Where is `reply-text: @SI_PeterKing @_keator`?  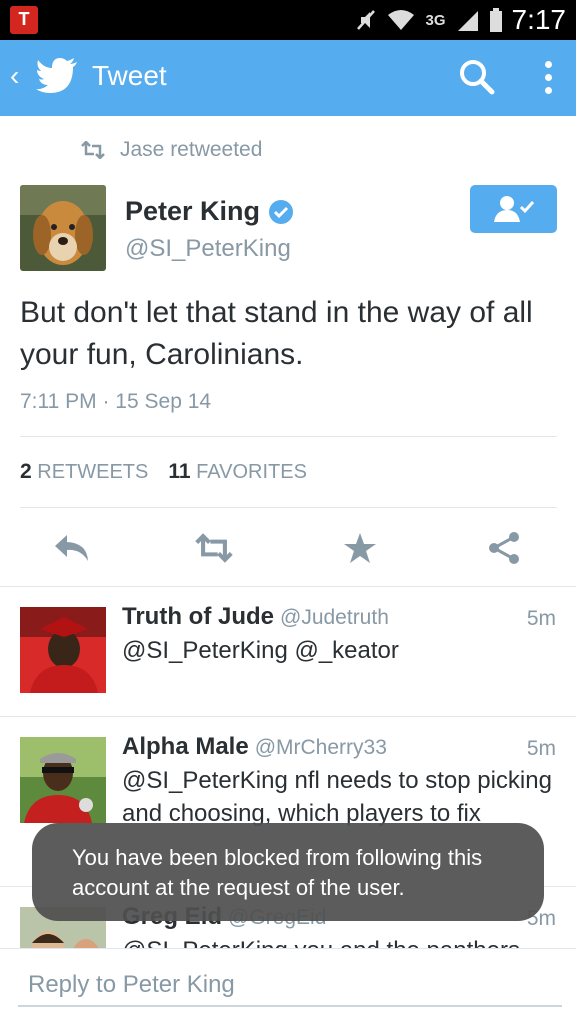
reply-text: @SI_PeterKing @_keator is located at coordinates (260, 650).